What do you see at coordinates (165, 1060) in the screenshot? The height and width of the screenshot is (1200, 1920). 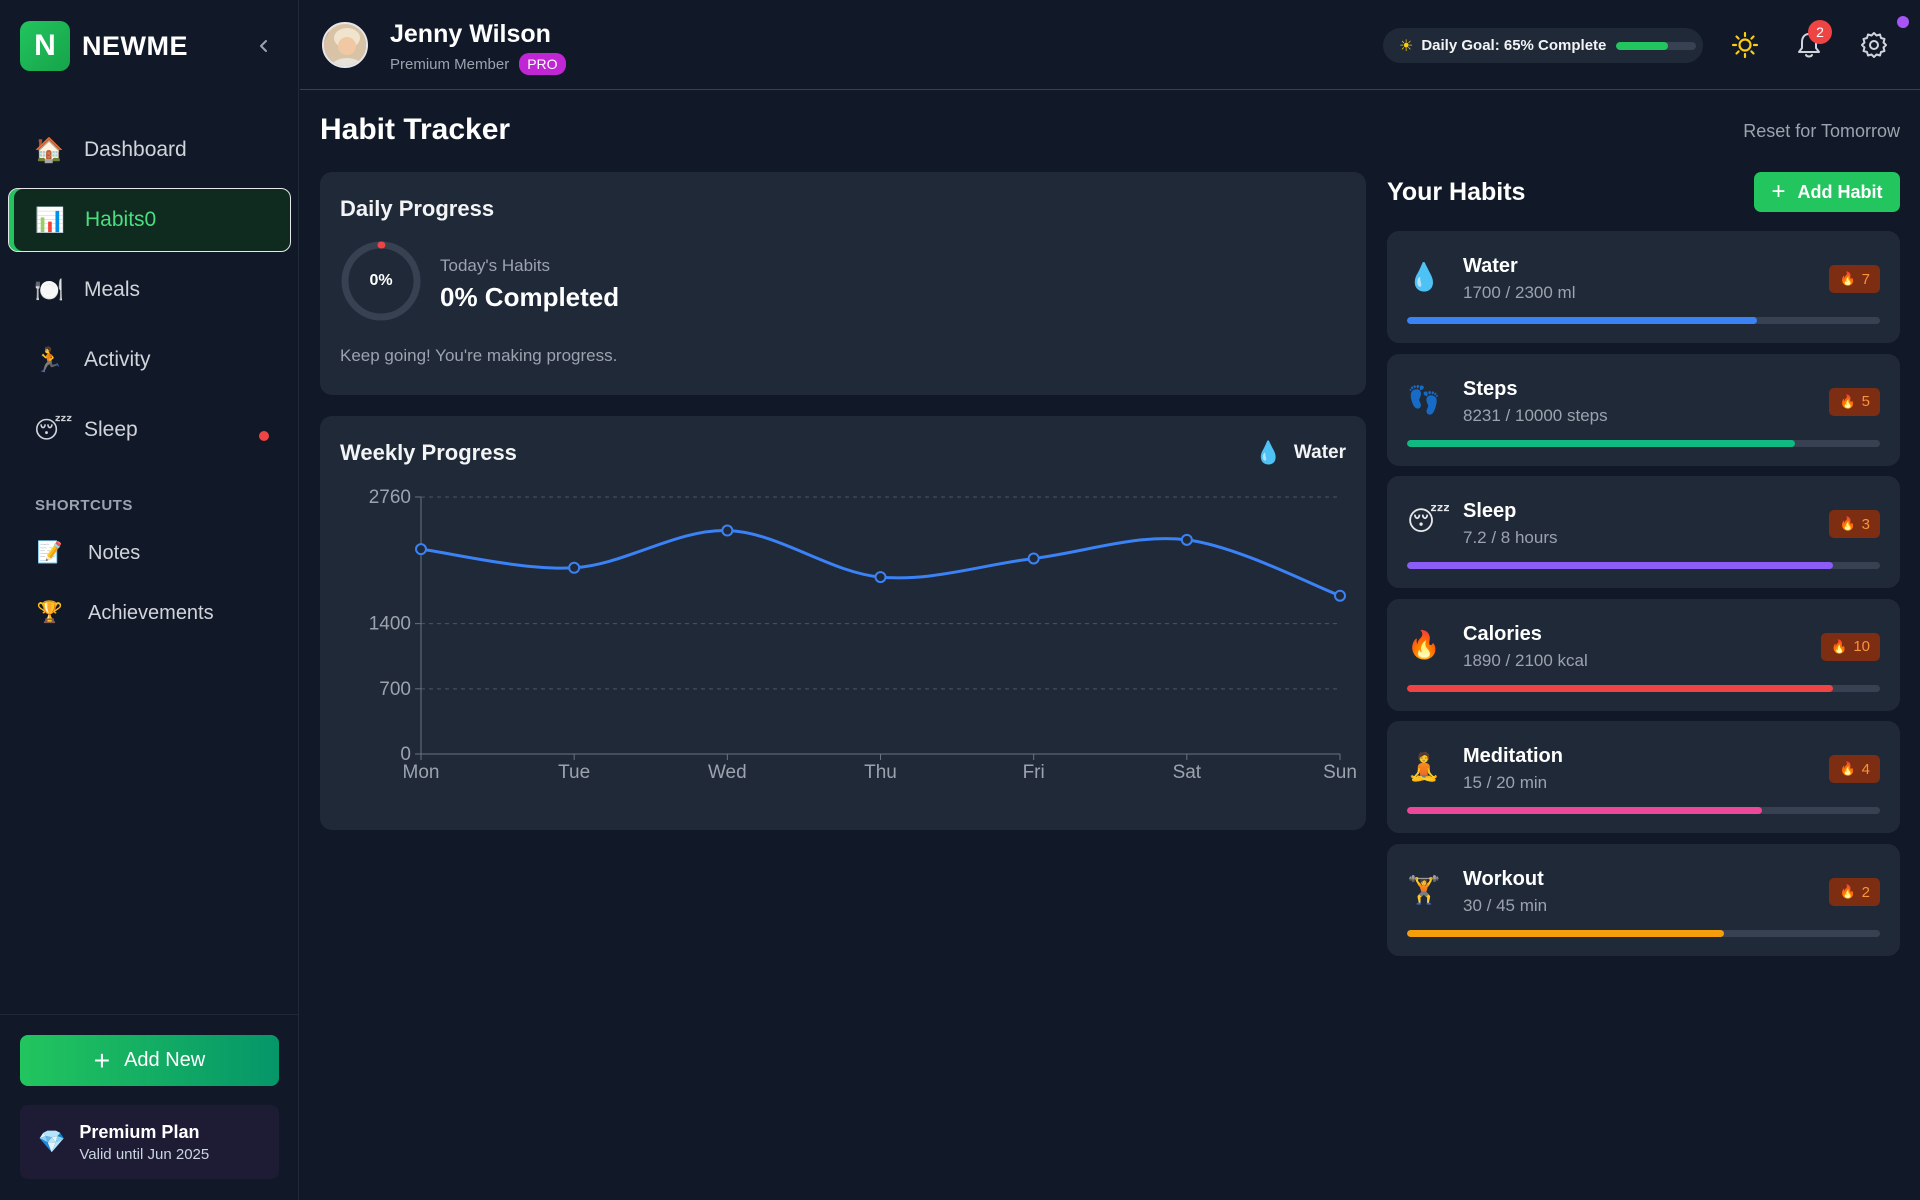 I see `add-new-label: Add New` at bounding box center [165, 1060].